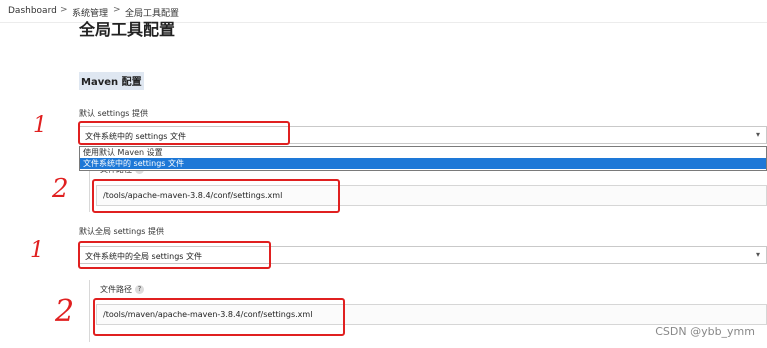 This screenshot has width=767, height=348. Describe the element at coordinates (111, 81) in the screenshot. I see `section-title-maven: Maven 配置` at that location.